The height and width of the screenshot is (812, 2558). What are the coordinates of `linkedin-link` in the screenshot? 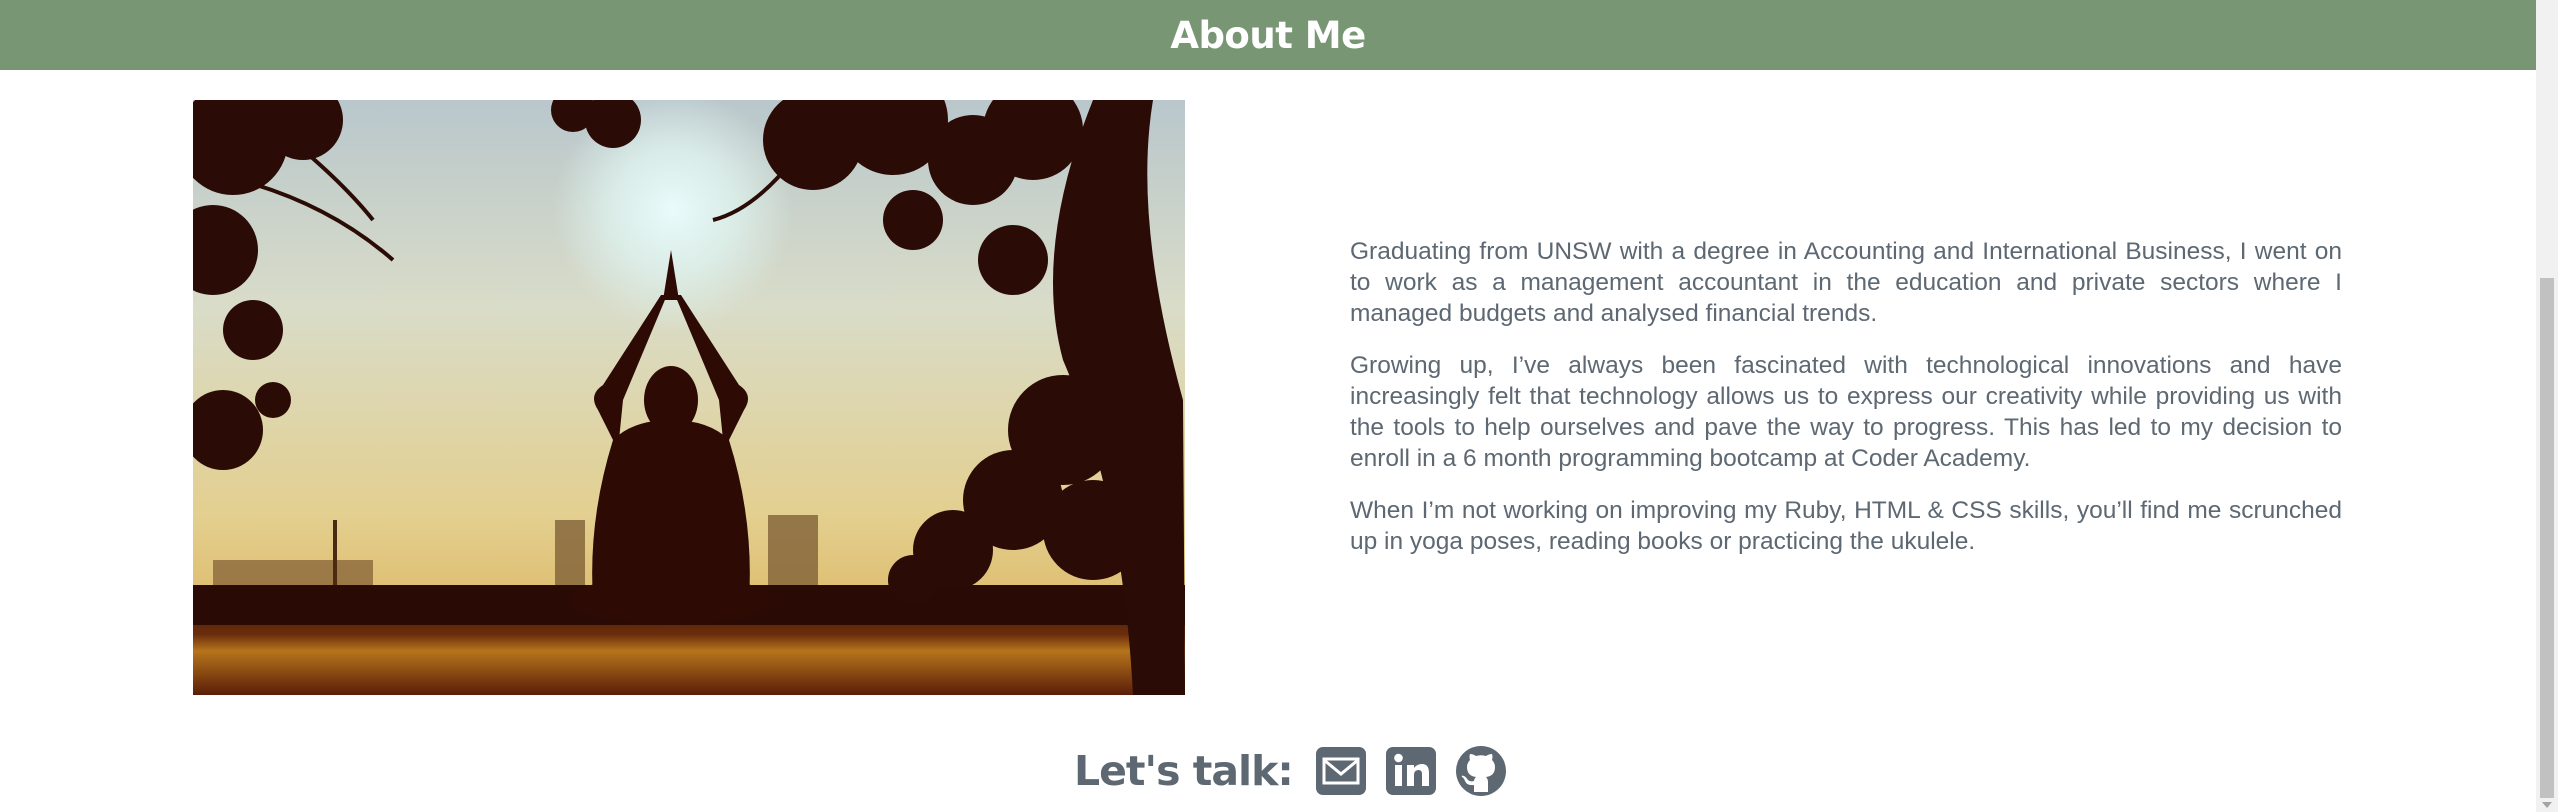 It's located at (1411, 771).